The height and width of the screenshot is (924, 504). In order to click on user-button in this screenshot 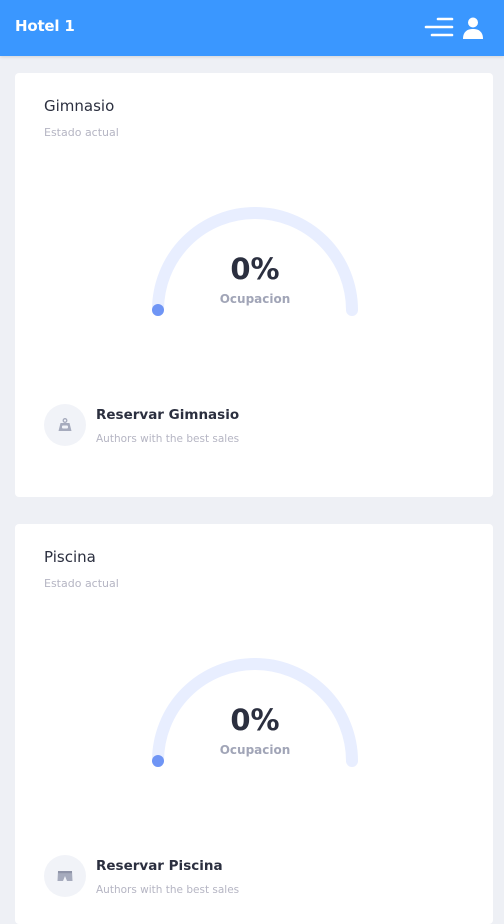, I will do `click(473, 28)`.